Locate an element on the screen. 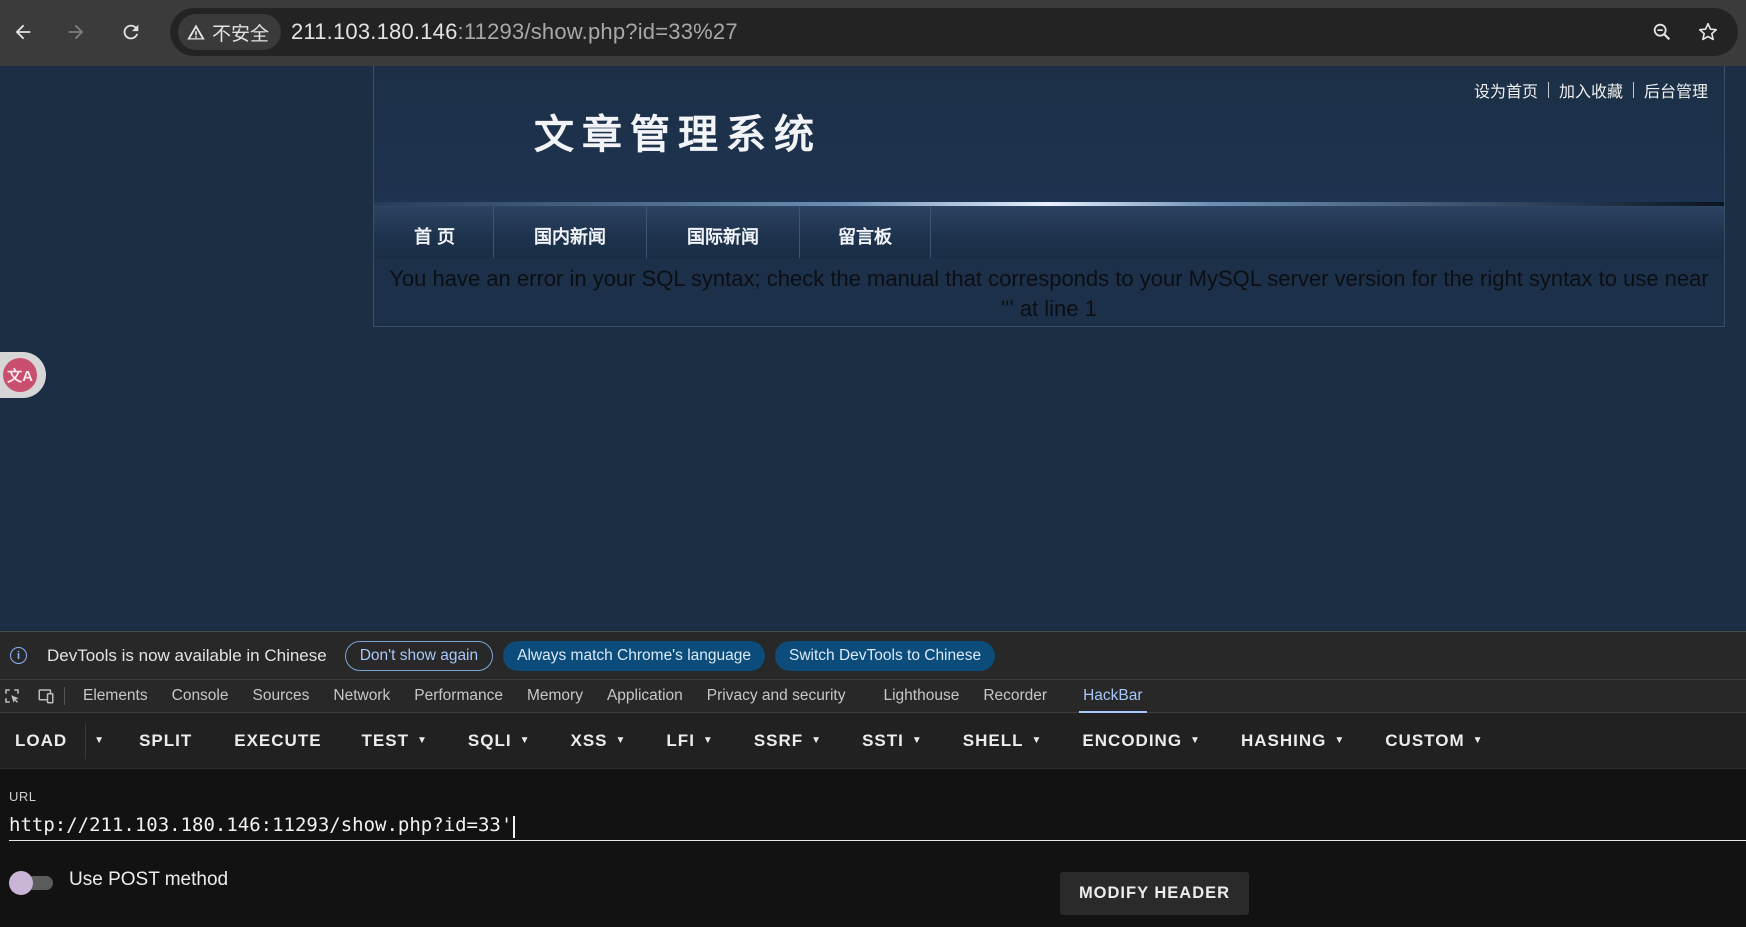  menu-label: SSTI is located at coordinates (883, 740).